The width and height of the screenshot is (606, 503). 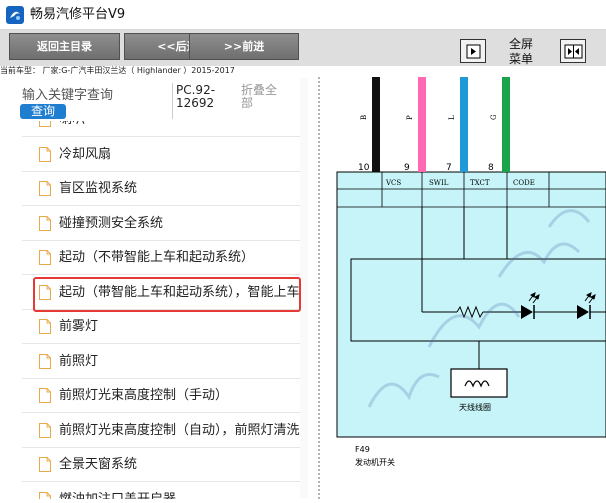 What do you see at coordinates (304, 288) in the screenshot?
I see `scrollbar` at bounding box center [304, 288].